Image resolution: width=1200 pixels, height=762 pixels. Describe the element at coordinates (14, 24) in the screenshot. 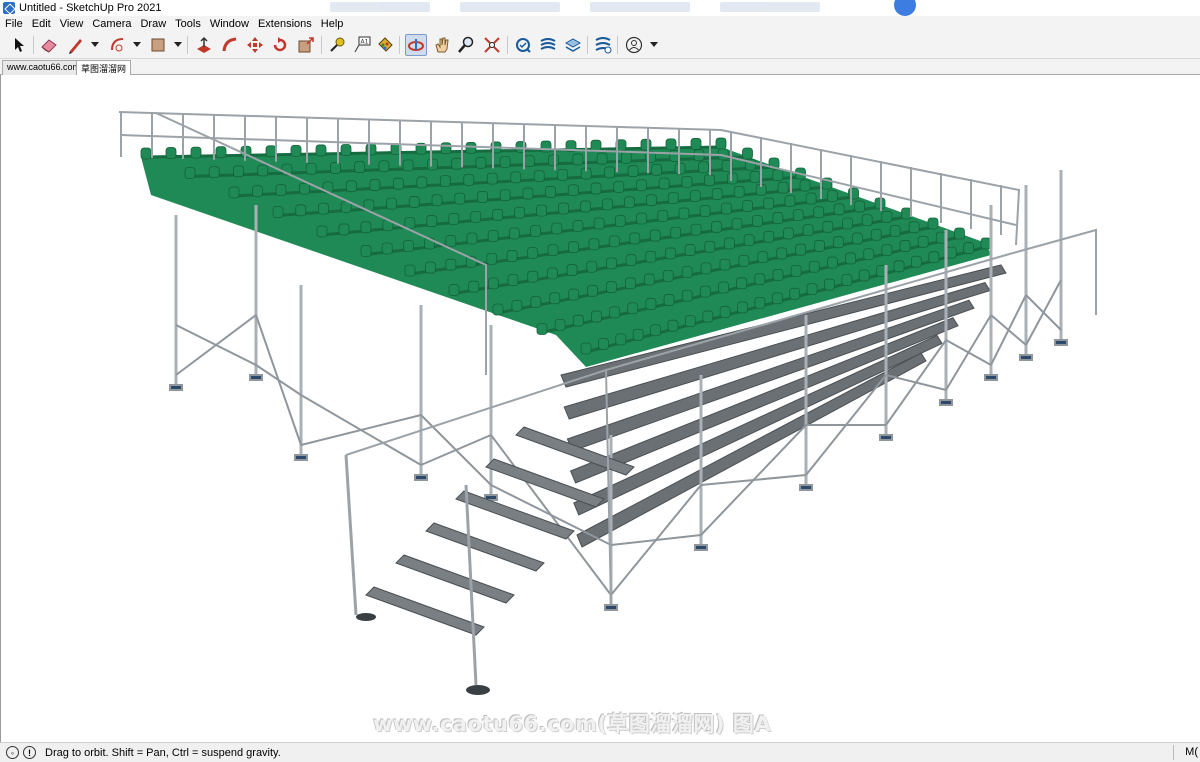

I see `menu-file: File` at that location.